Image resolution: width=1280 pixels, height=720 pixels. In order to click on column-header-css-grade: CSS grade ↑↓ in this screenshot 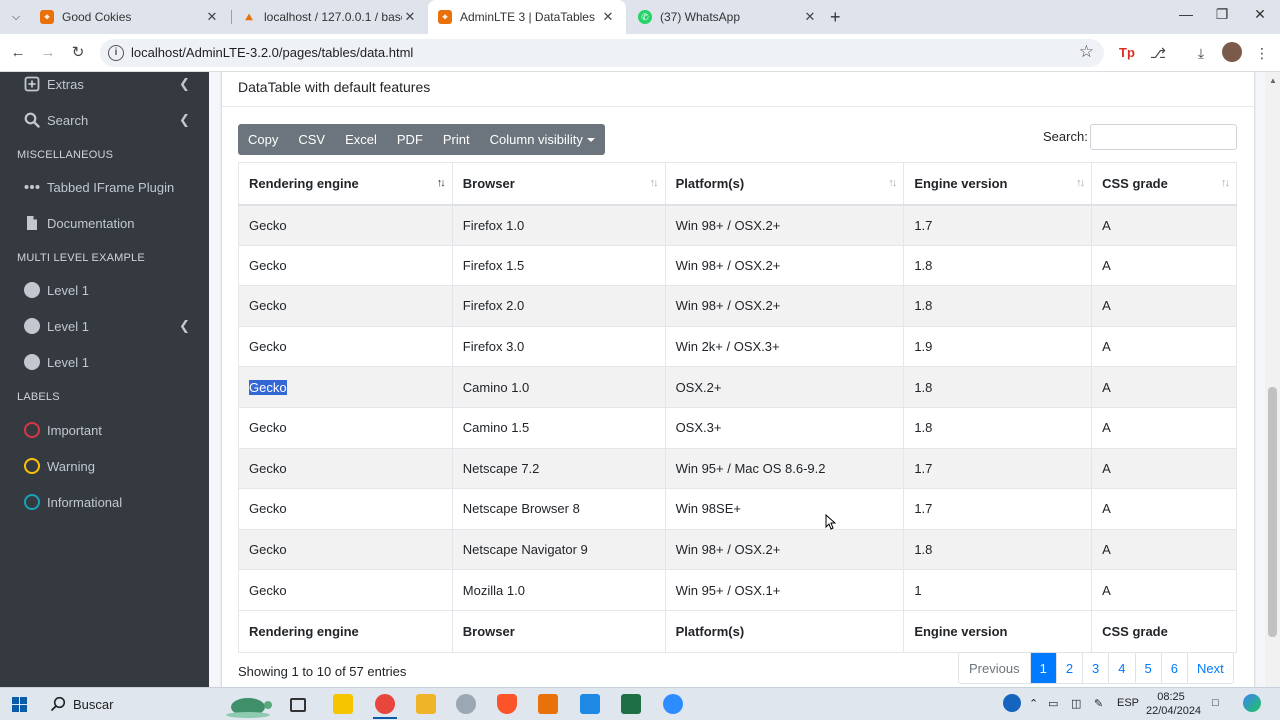, I will do `click(1164, 184)`.